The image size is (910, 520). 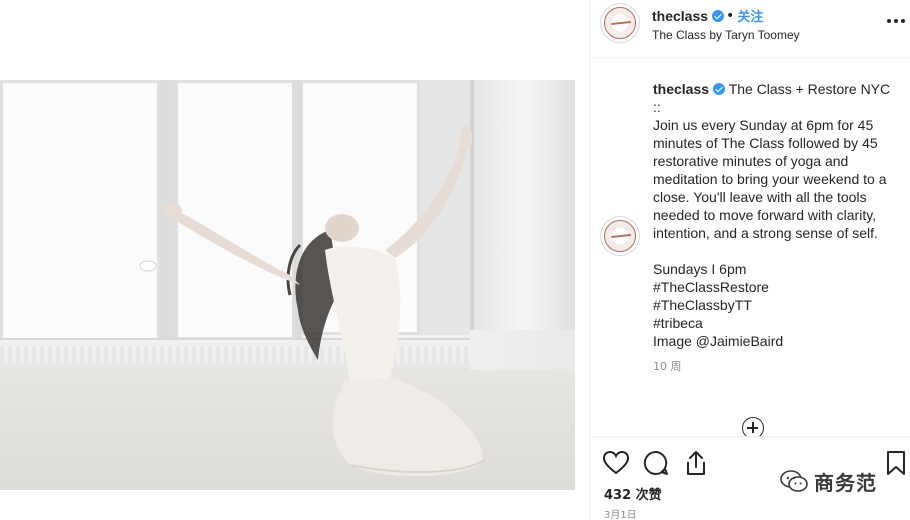 I want to click on caption-title-line: theclass The Class + Restore NYC, so click(x=778, y=89).